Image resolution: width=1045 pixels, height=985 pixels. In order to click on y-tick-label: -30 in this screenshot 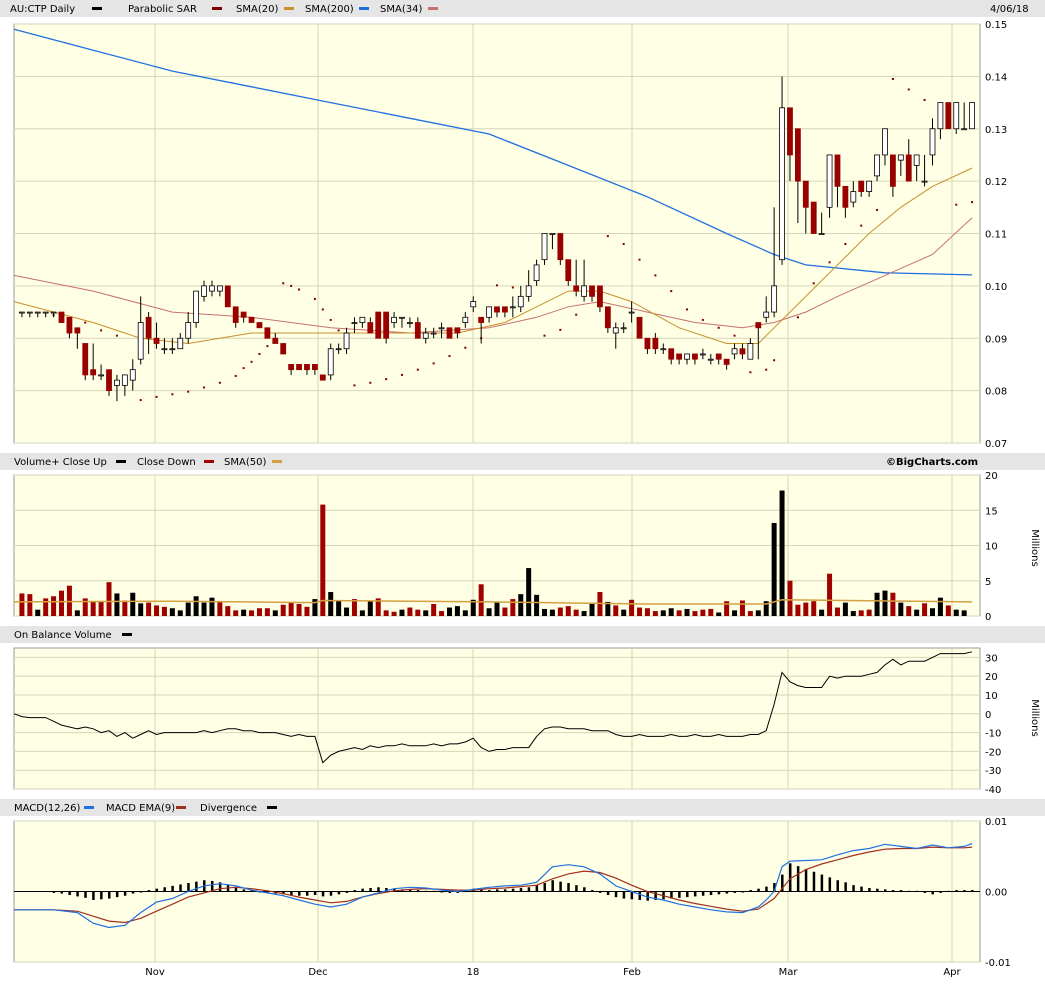, I will do `click(993, 771)`.